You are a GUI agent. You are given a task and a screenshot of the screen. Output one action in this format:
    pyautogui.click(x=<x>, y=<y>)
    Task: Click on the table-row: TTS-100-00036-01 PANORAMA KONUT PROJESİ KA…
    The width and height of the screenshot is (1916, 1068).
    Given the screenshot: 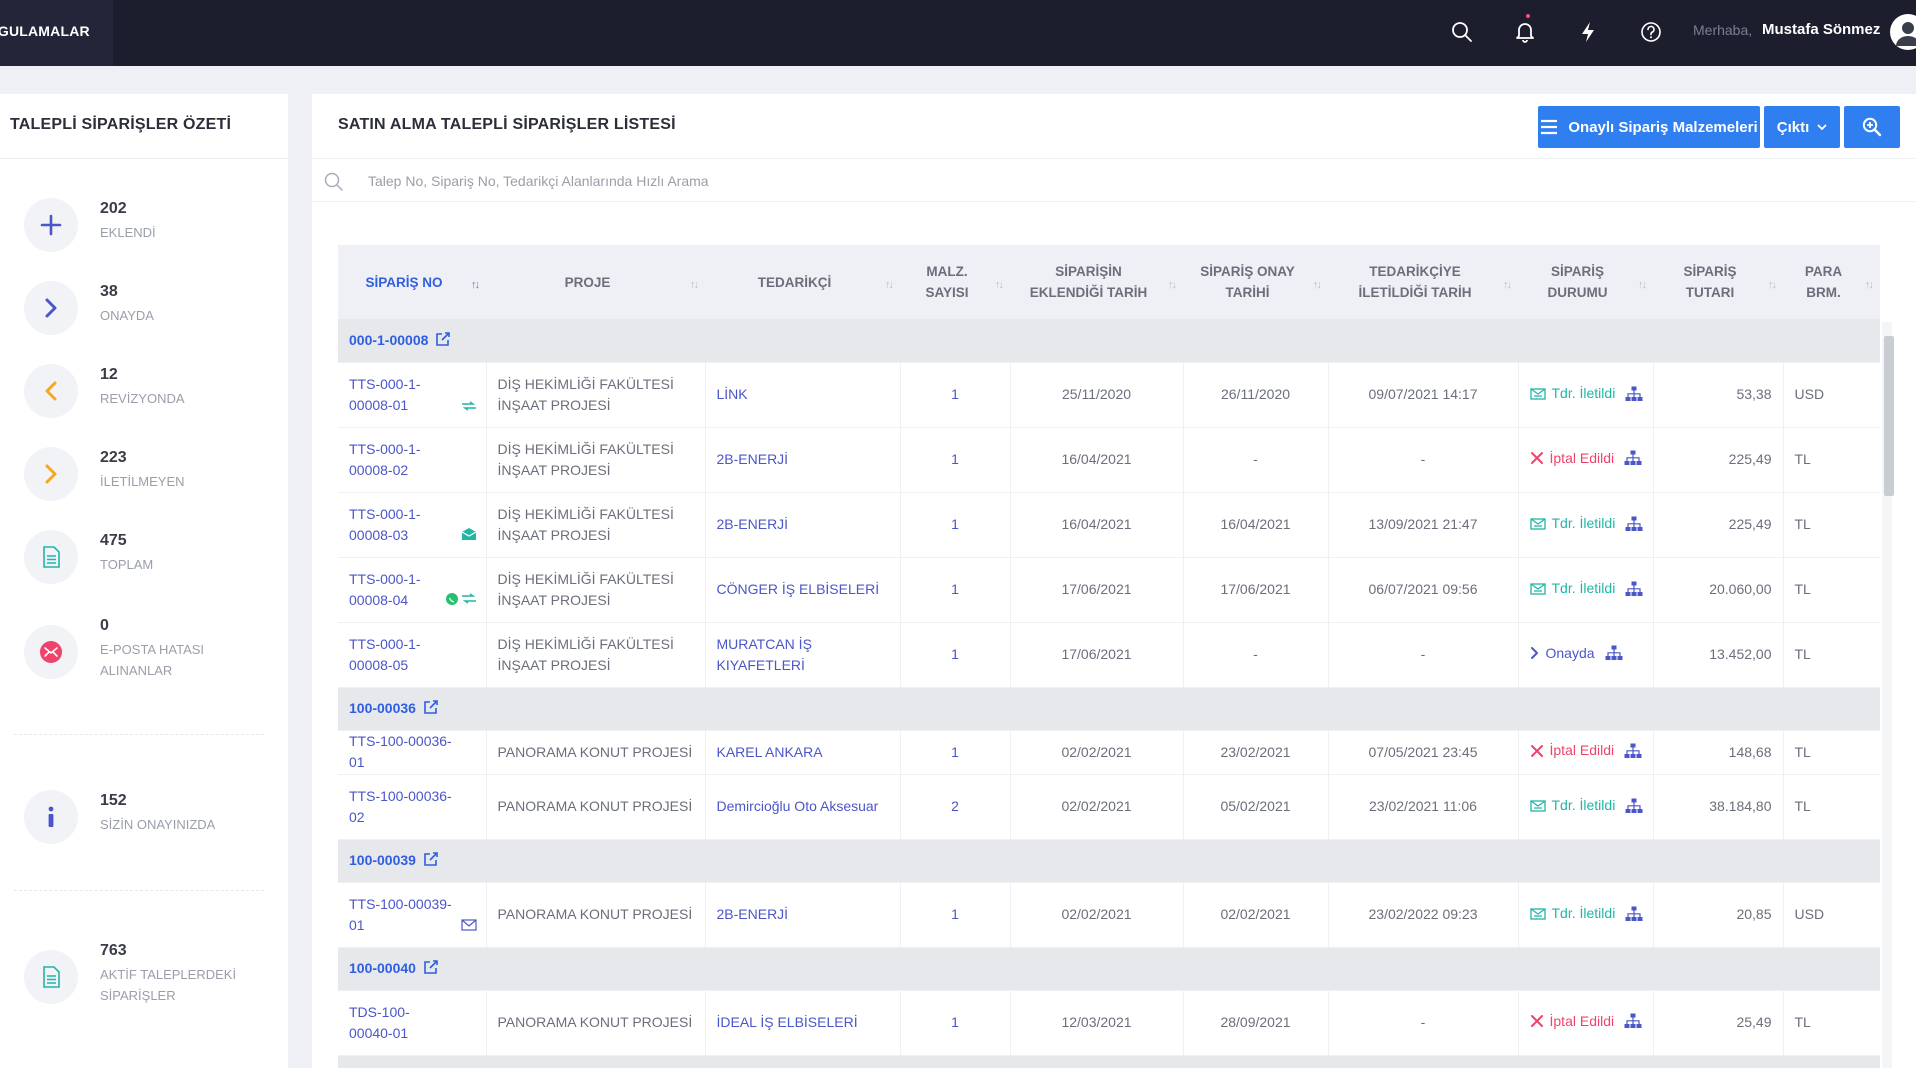 What is the action you would take?
    pyautogui.click(x=1109, y=752)
    